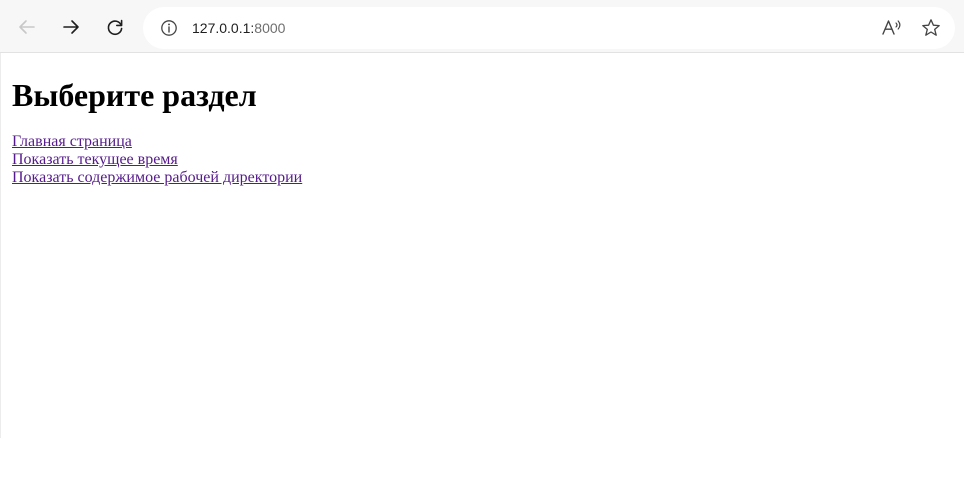 This screenshot has width=976, height=500. I want to click on browser-toolbar: 127.0.0.1:8000, so click(482, 26).